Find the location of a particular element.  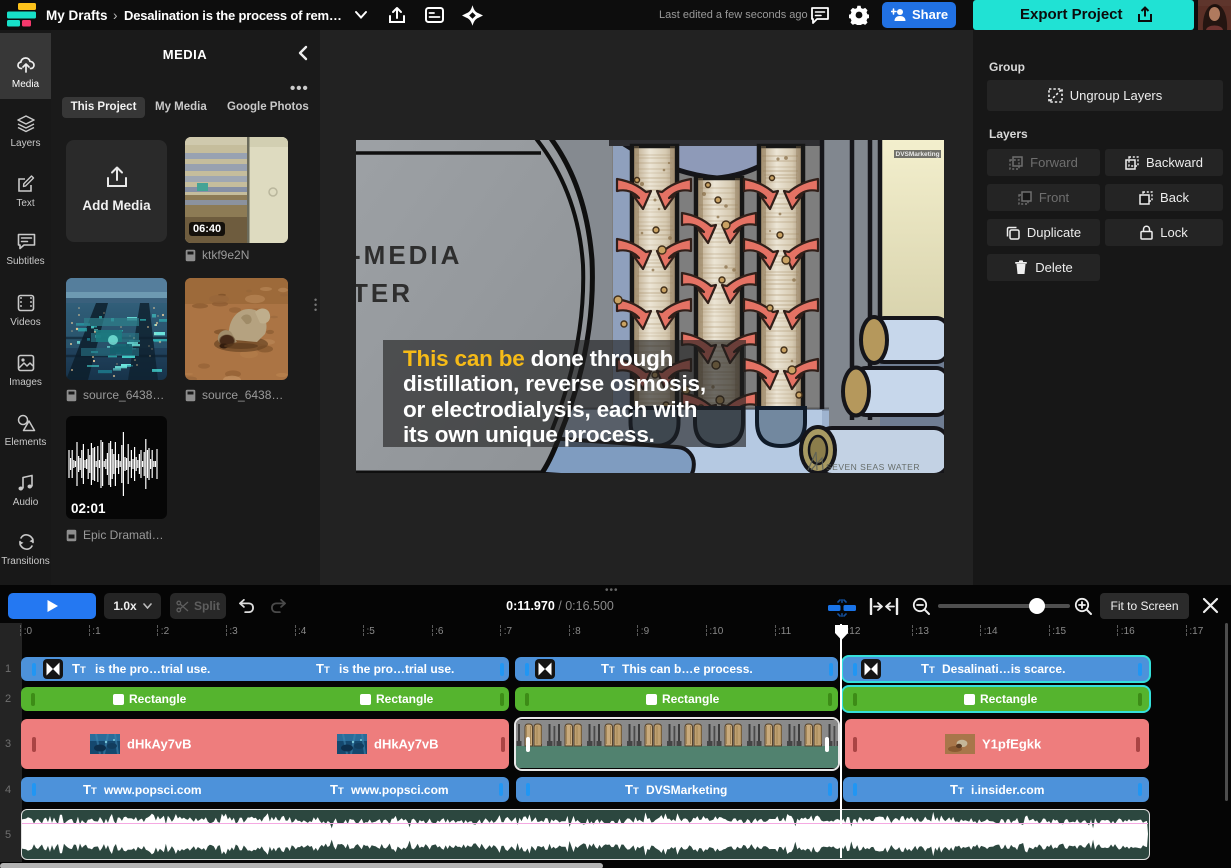

svg-text: TER is located at coordinates (384, 293).